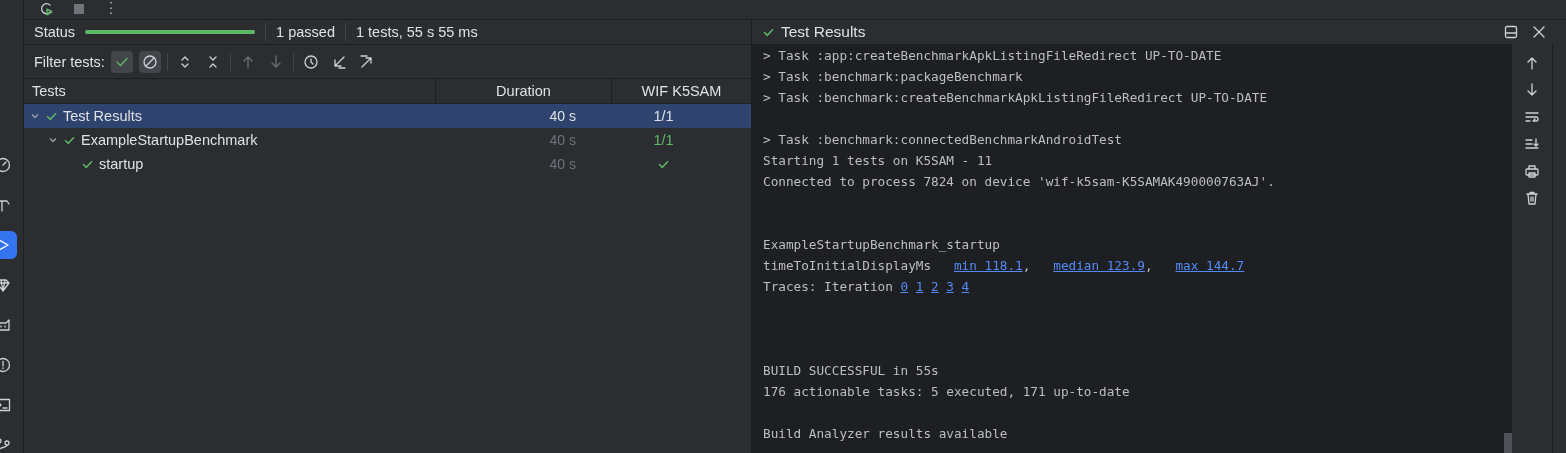 Image resolution: width=1566 pixels, height=453 pixels. I want to click on layout-icon, so click(1511, 32).